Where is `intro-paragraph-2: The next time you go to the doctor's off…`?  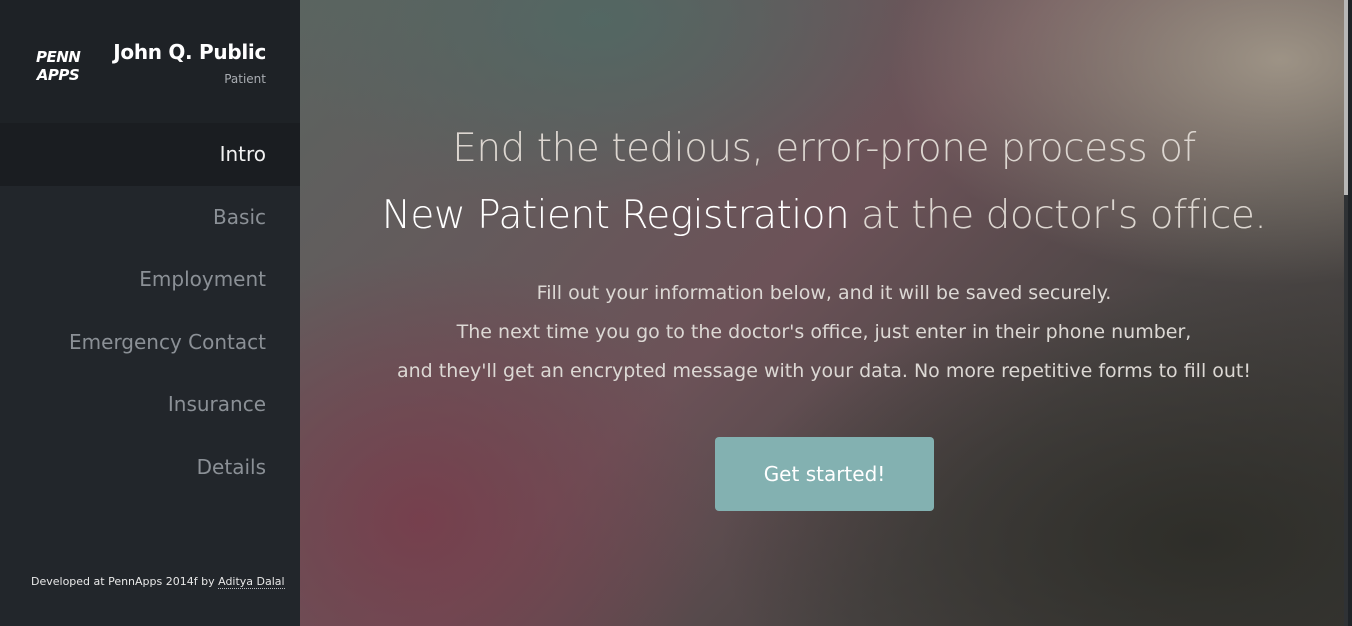
intro-paragraph-2: The next time you go to the doctor's off… is located at coordinates (824, 332).